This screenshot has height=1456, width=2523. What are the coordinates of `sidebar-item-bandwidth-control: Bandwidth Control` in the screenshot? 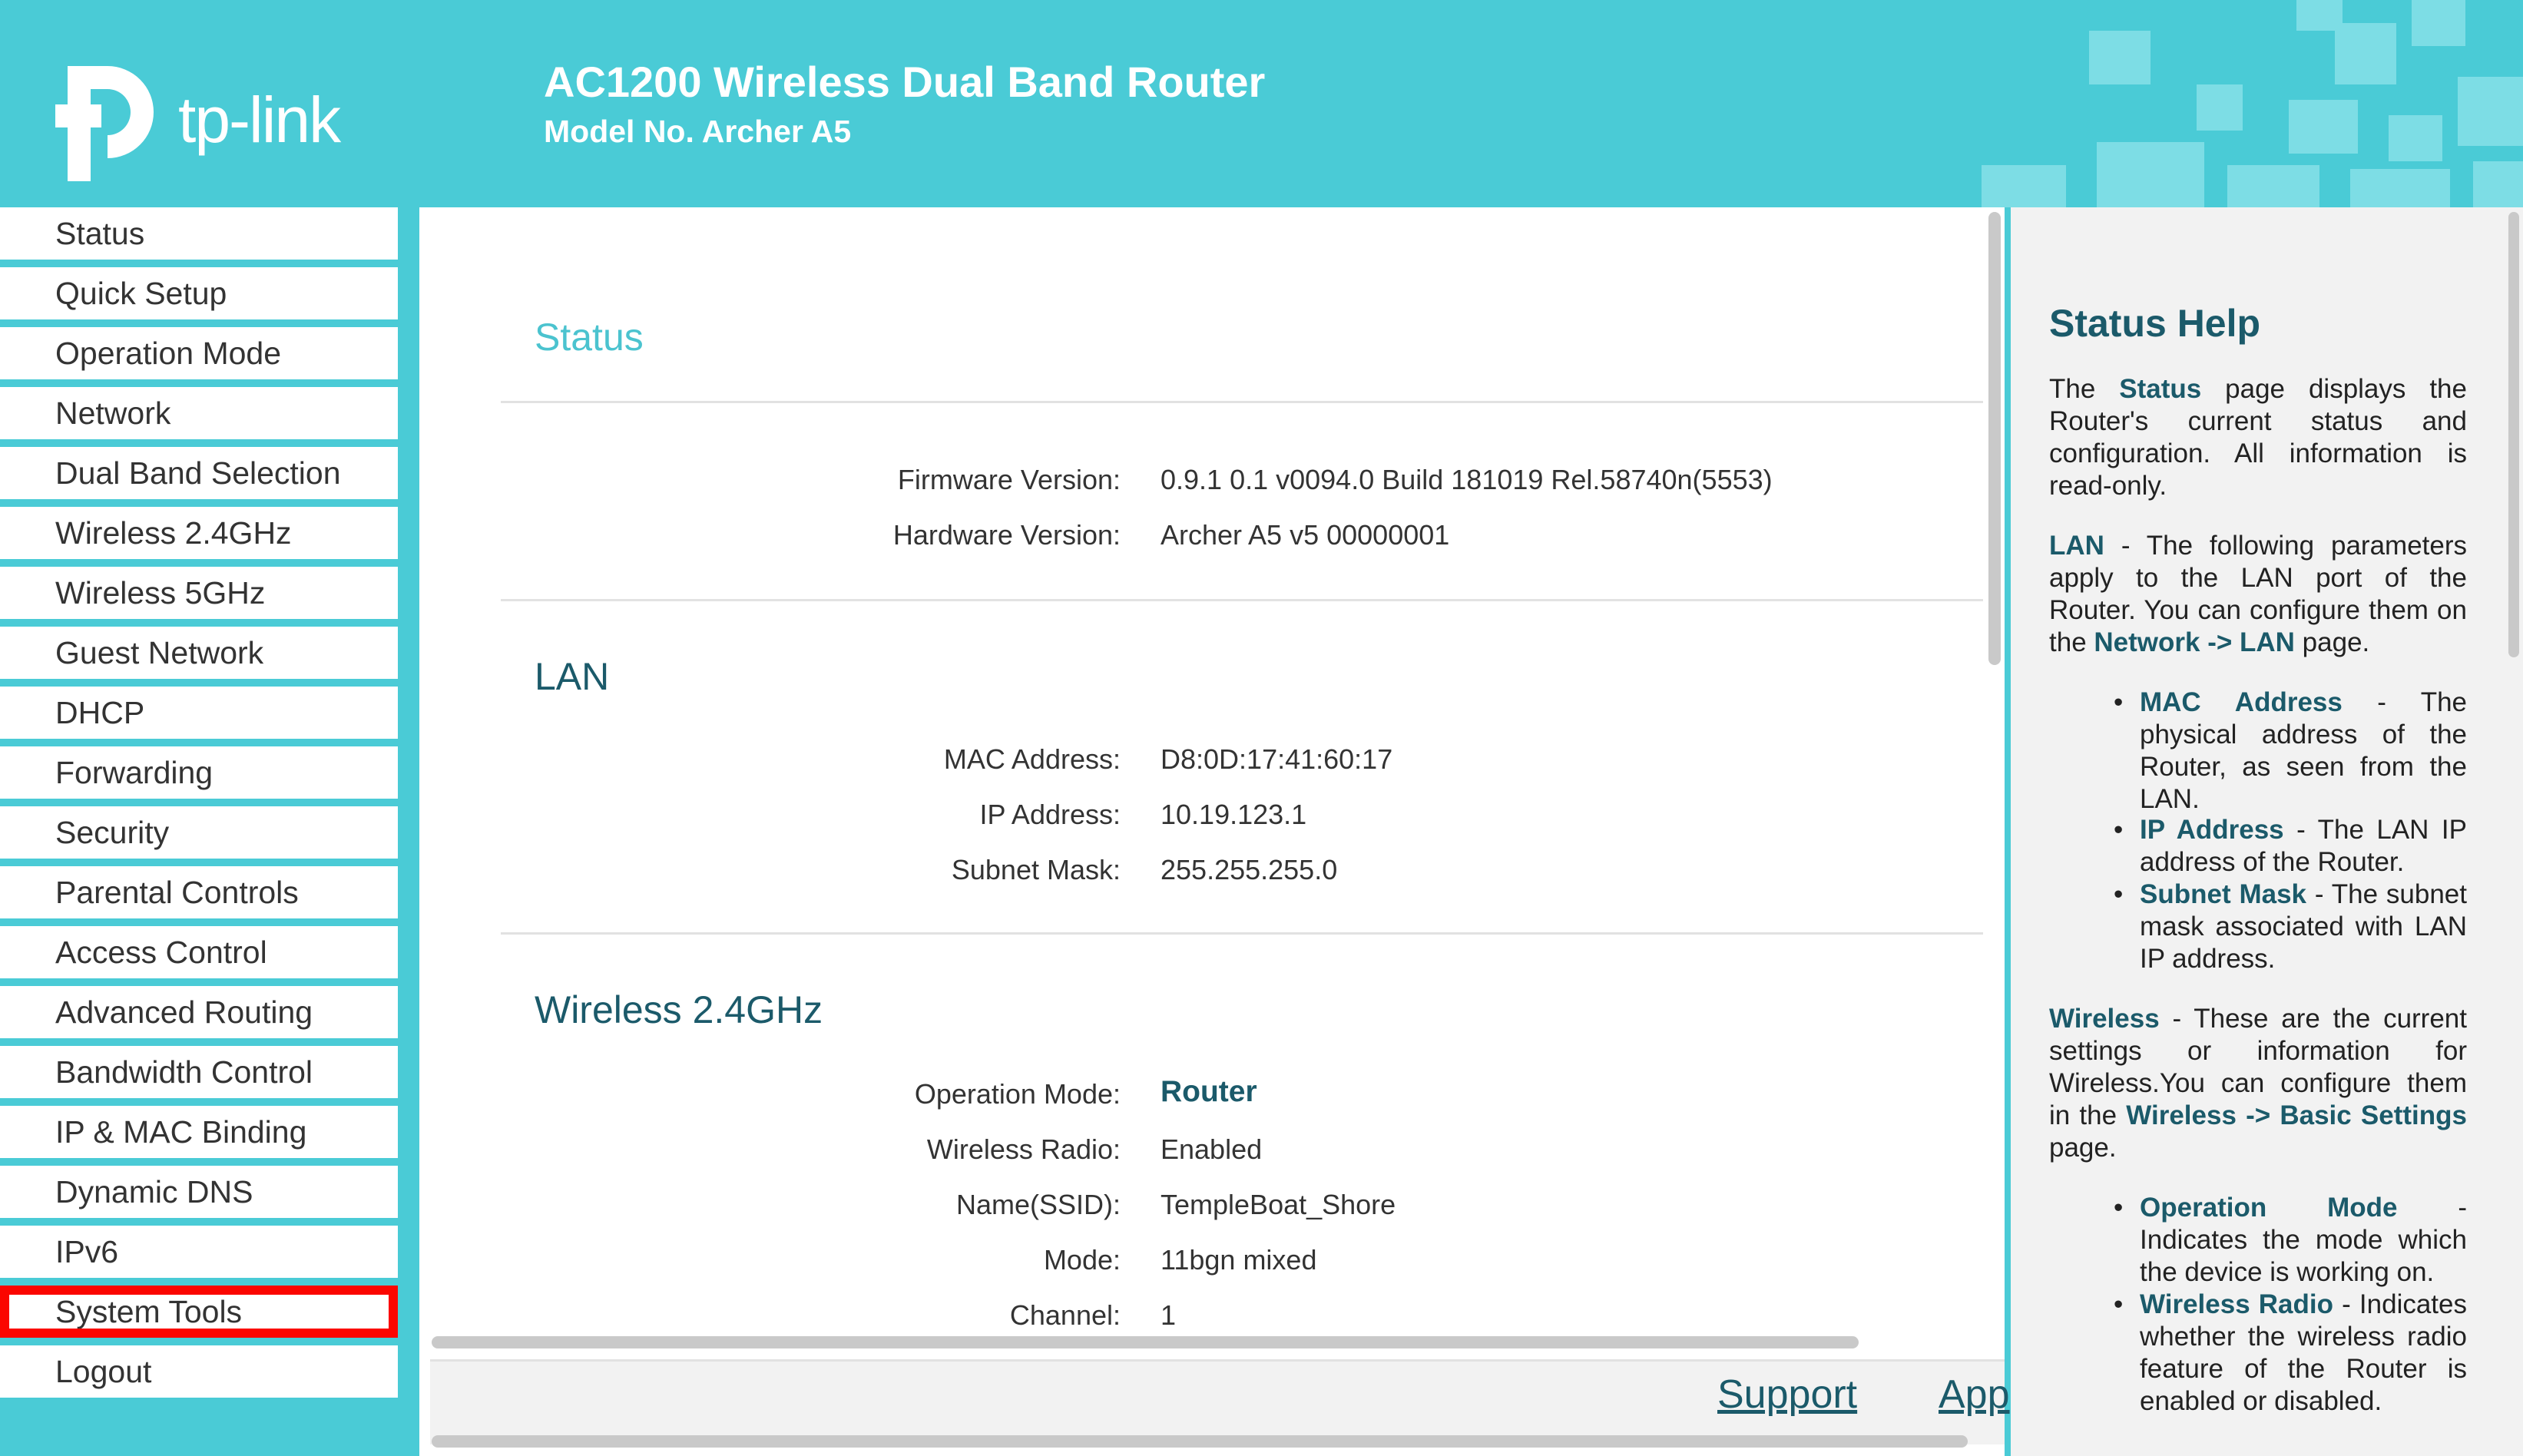 It's located at (199, 1072).